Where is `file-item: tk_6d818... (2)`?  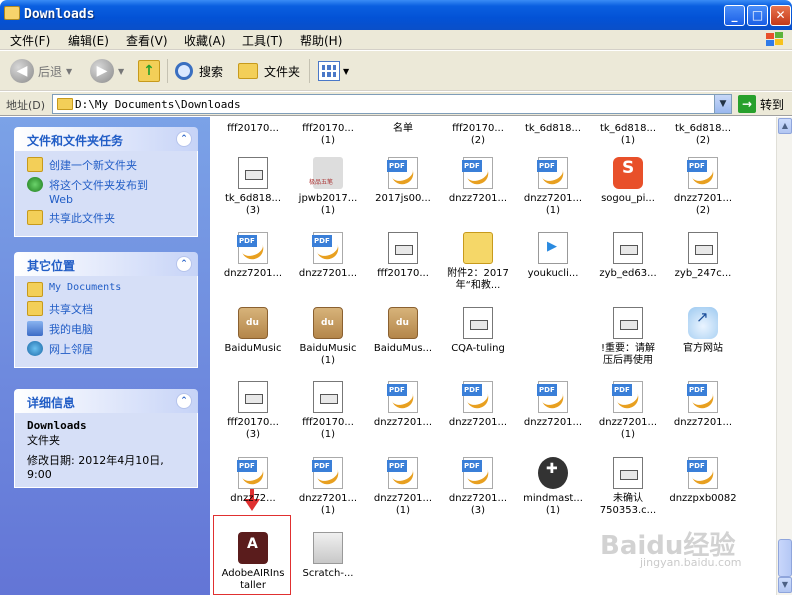 file-item: tk_6d818... (2) is located at coordinates (703, 132).